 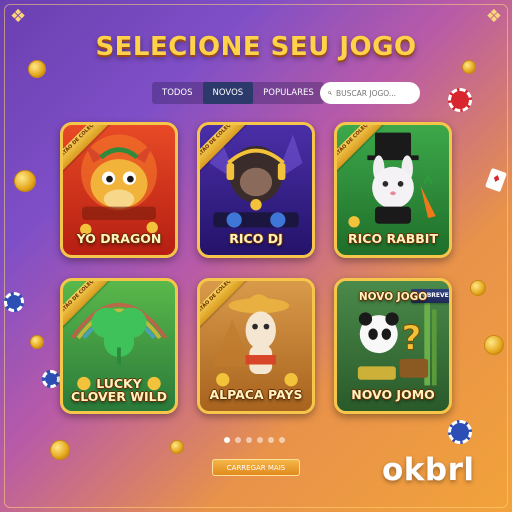 I want to click on game-card-novo-jomo: ? EM BREVE! NOVO JOGO NOVO JOMO, so click(x=393, y=346).